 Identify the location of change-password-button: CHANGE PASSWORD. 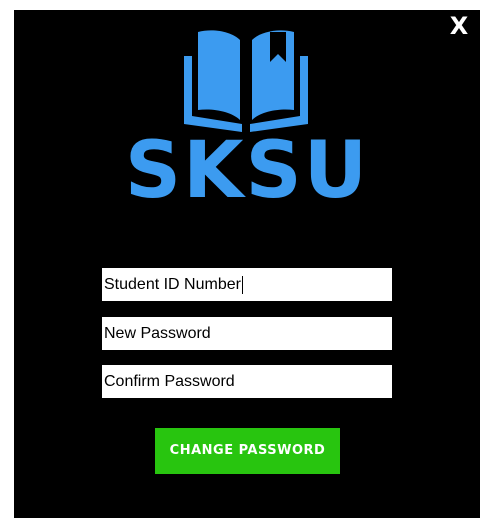
(247, 451).